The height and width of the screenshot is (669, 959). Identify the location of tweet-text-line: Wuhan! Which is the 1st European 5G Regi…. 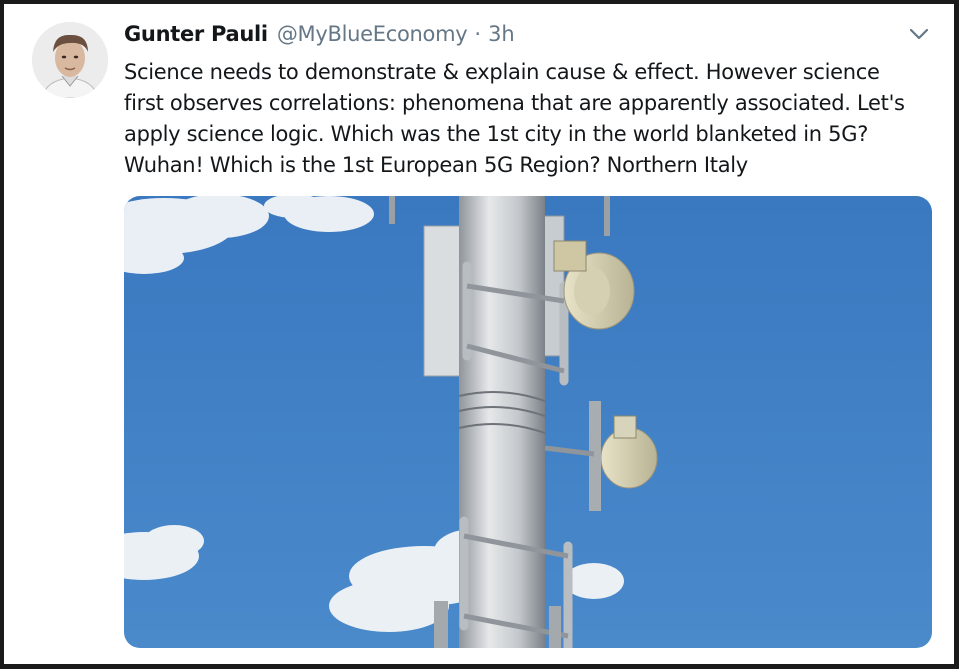
(436, 165).